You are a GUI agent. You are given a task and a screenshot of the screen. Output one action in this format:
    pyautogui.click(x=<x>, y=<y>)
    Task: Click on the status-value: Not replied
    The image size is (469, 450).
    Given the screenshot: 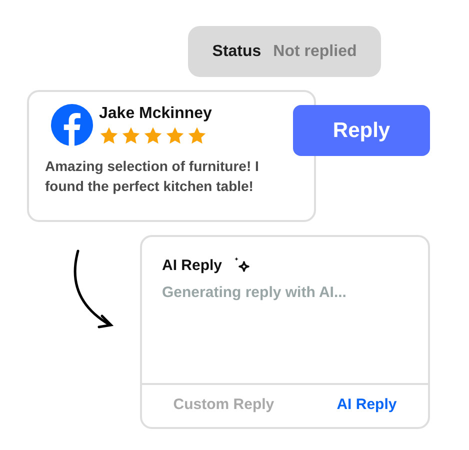 What is the action you would take?
    pyautogui.click(x=315, y=52)
    